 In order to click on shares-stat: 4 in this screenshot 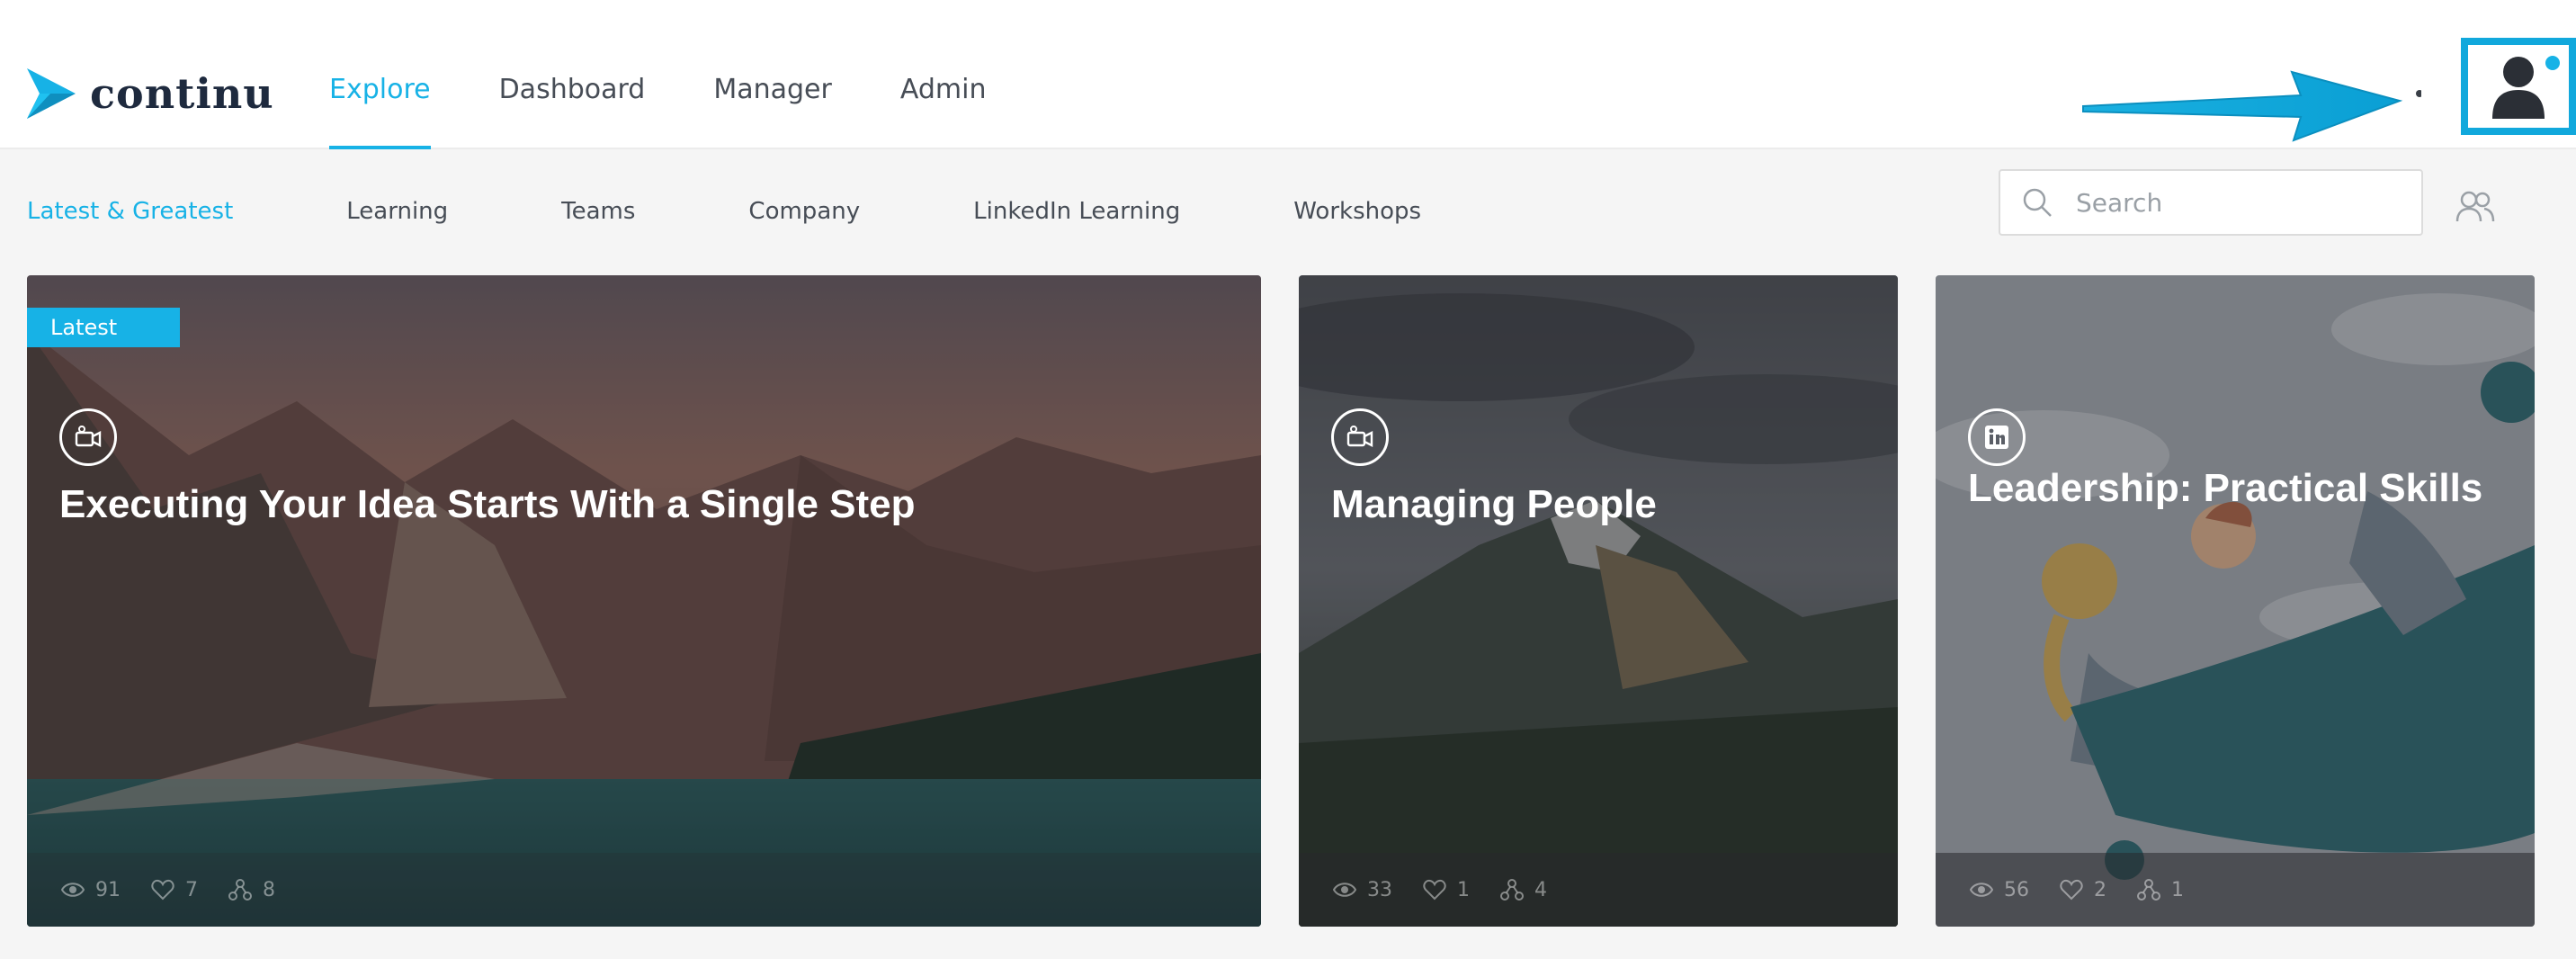, I will do `click(1523, 890)`.